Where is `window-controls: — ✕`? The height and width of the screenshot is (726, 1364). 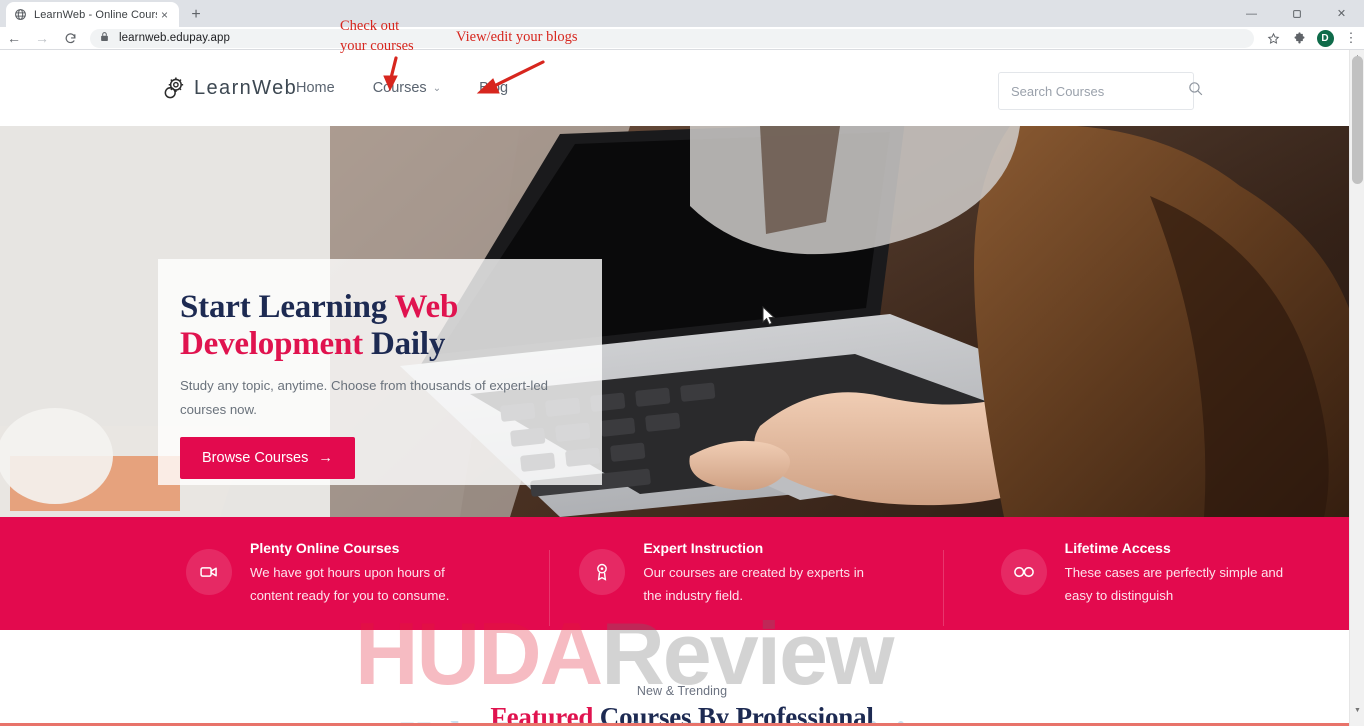
window-controls: — ✕ is located at coordinates (1296, 13).